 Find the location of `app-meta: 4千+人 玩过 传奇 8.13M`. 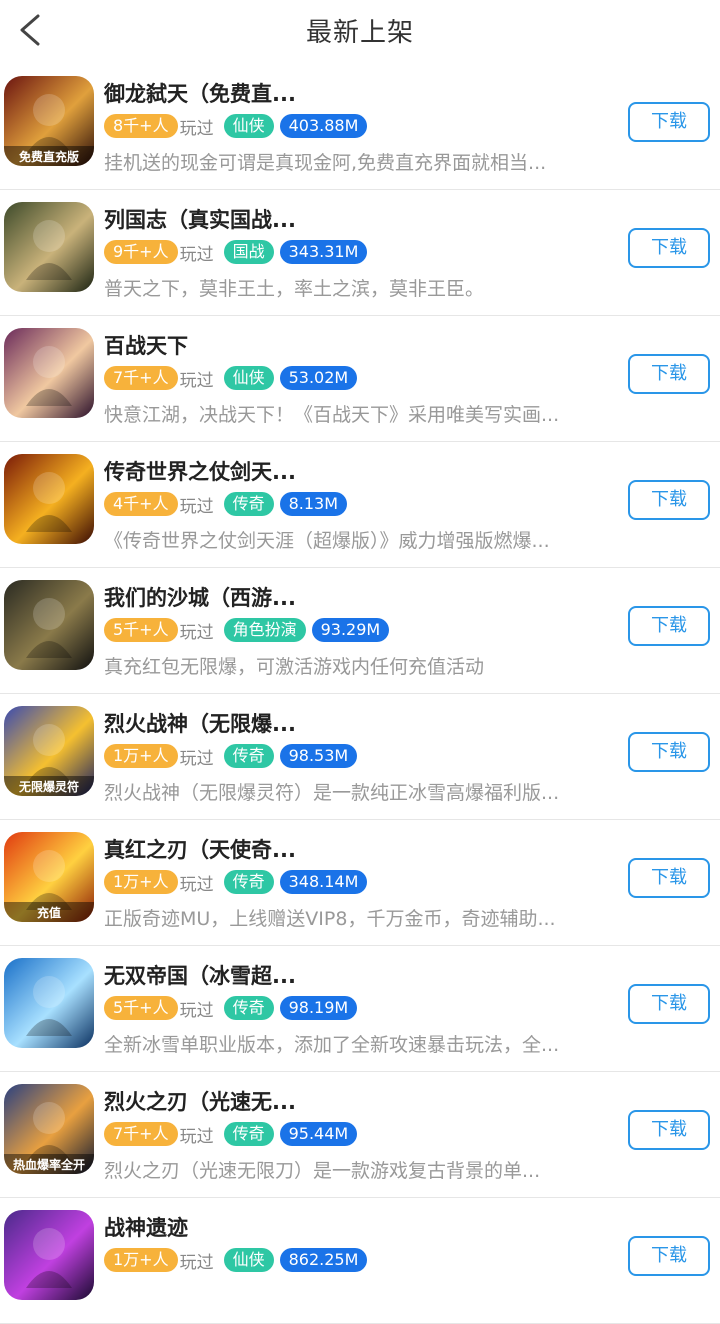

app-meta: 4千+人 玩过 传奇 8.13M is located at coordinates (226, 504).